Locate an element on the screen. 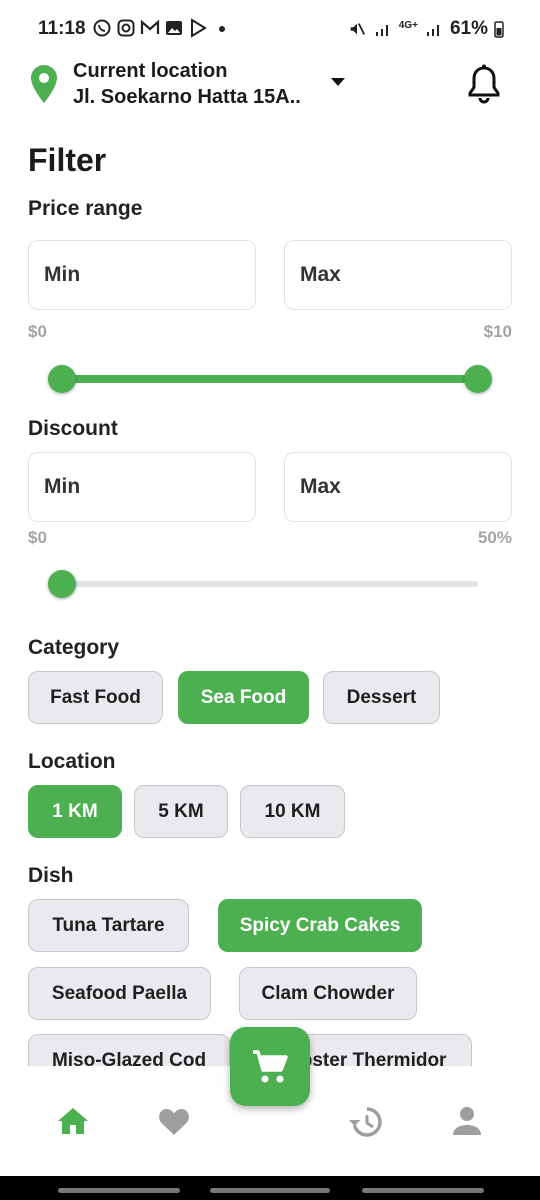 The height and width of the screenshot is (1200, 540). location-address: Jl. Soekarno Hatta 15A.. is located at coordinates (187, 97).